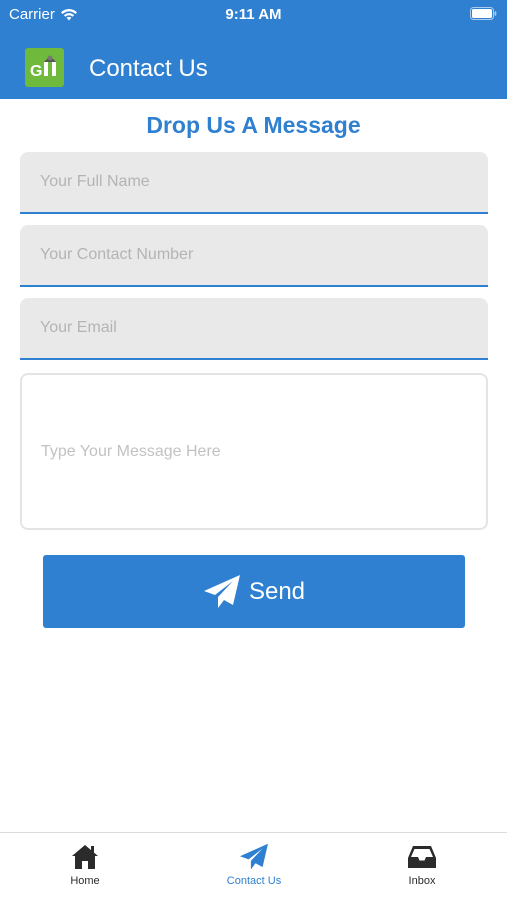  I want to click on status-bar: Carrier 9:11 AM, so click(253, 15).